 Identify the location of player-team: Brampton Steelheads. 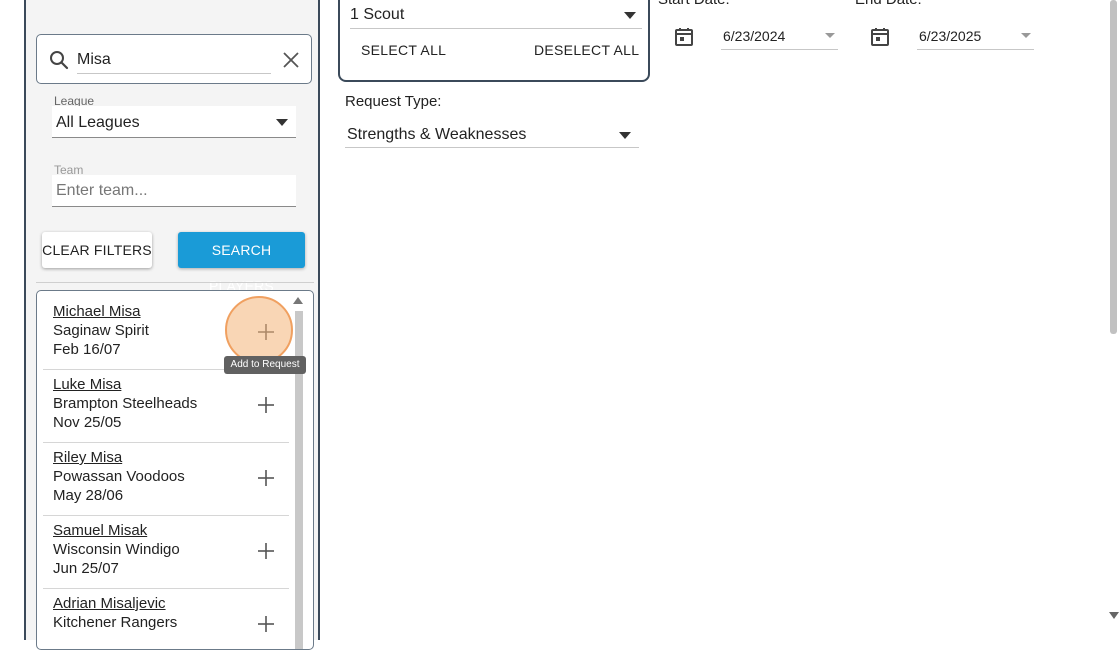
(125, 403).